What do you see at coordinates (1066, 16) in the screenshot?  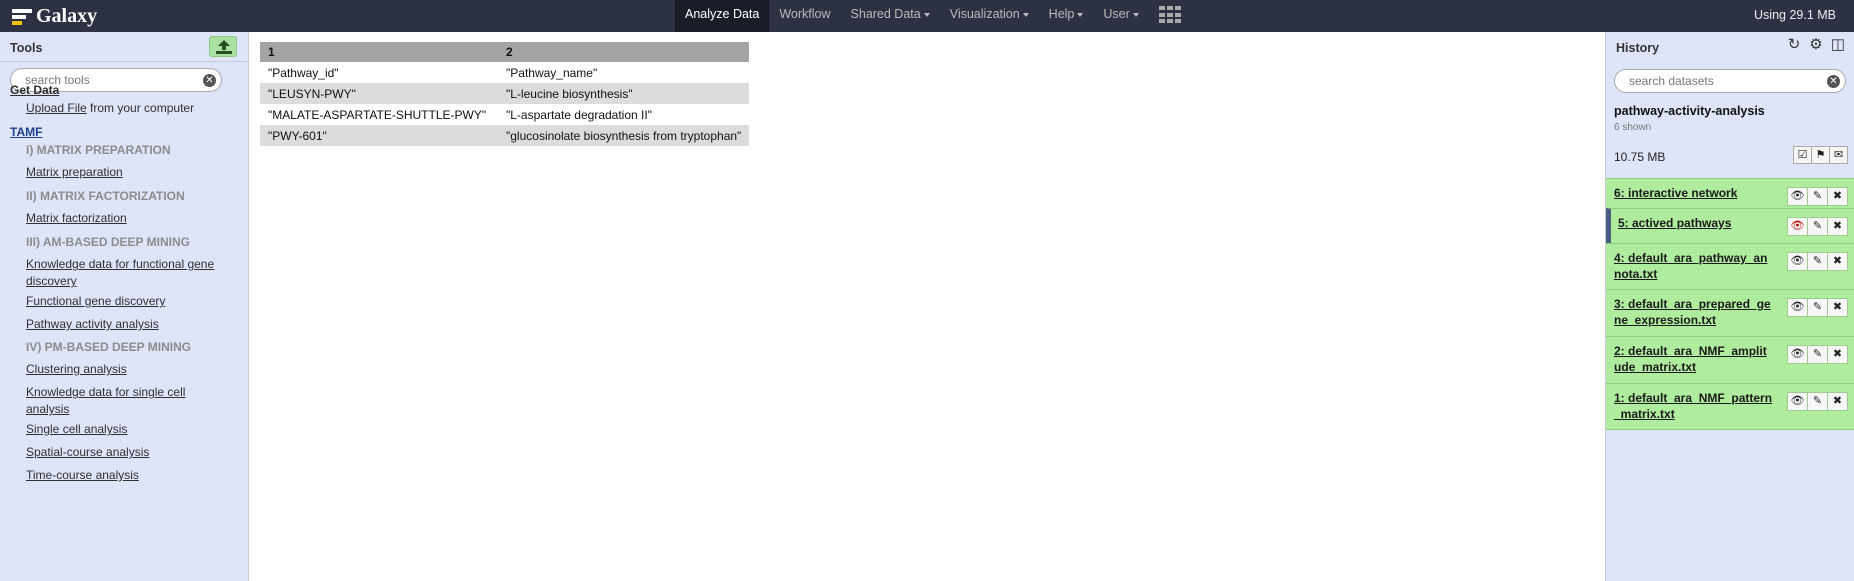 I see `nav-help: Help` at bounding box center [1066, 16].